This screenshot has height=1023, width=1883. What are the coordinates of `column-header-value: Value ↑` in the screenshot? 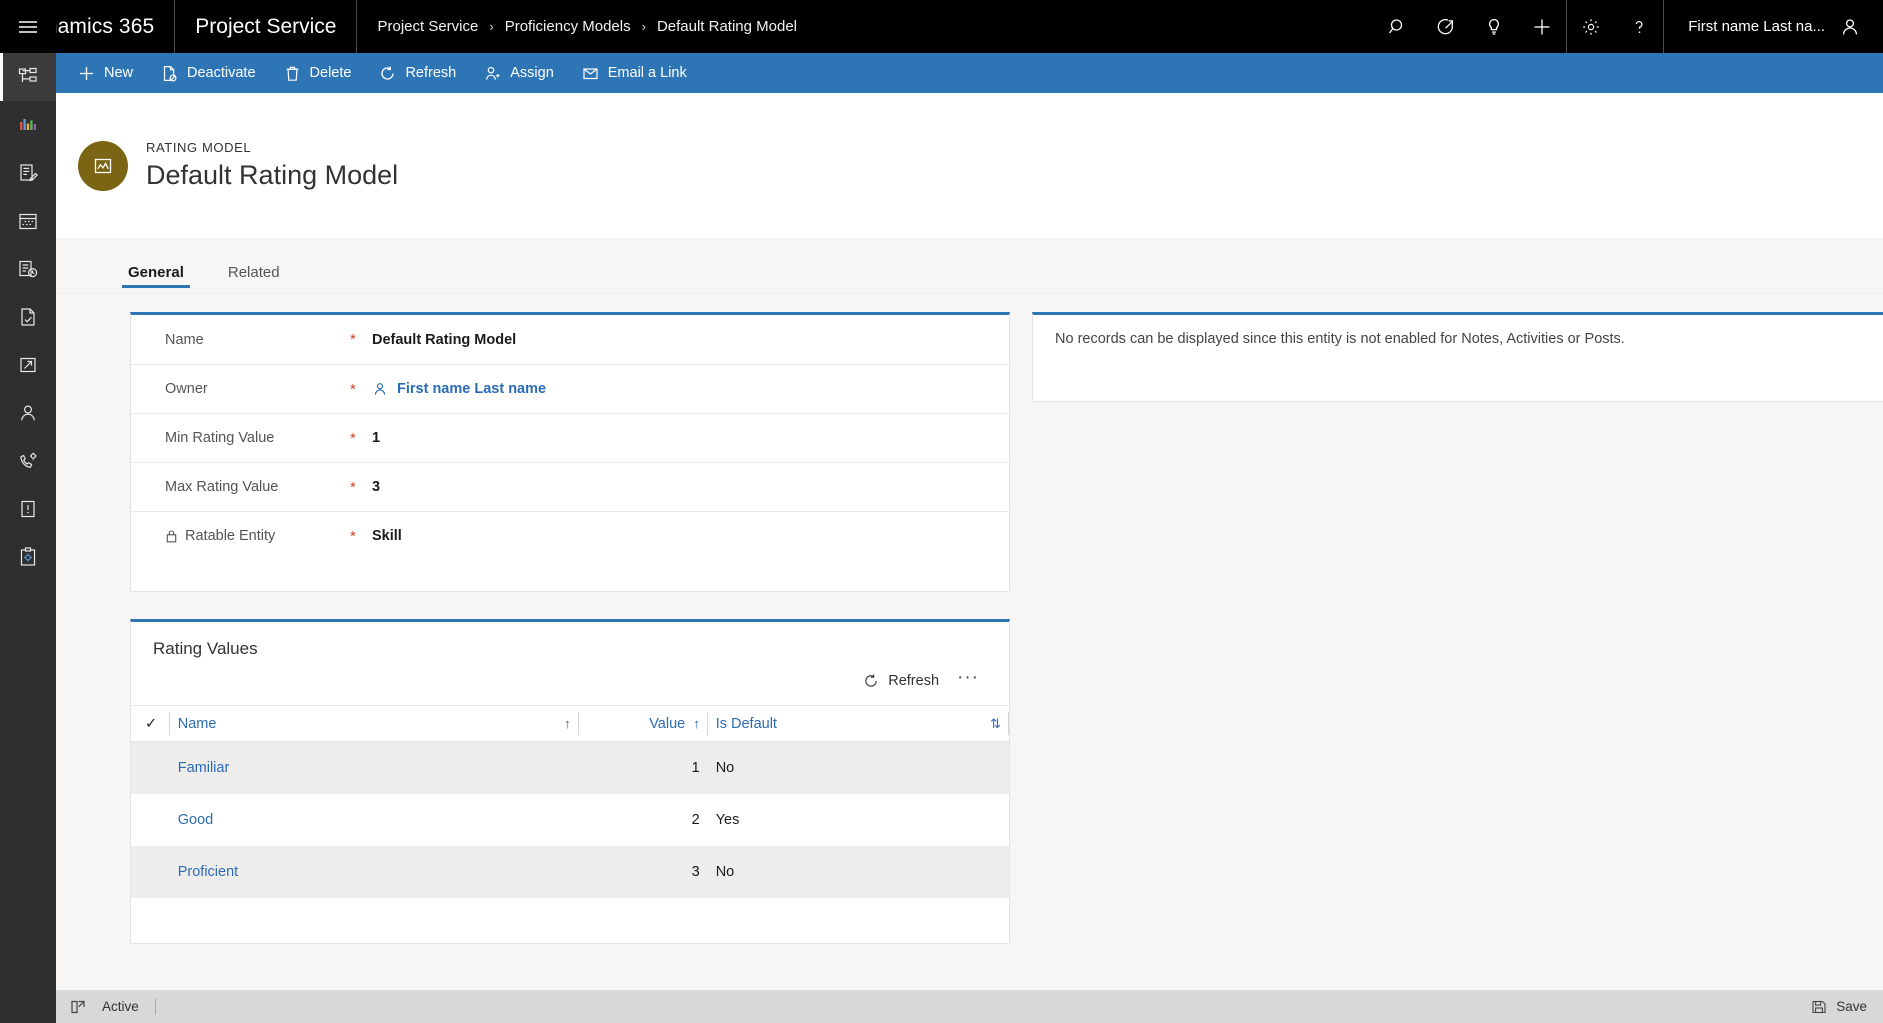 It's located at (643, 723).